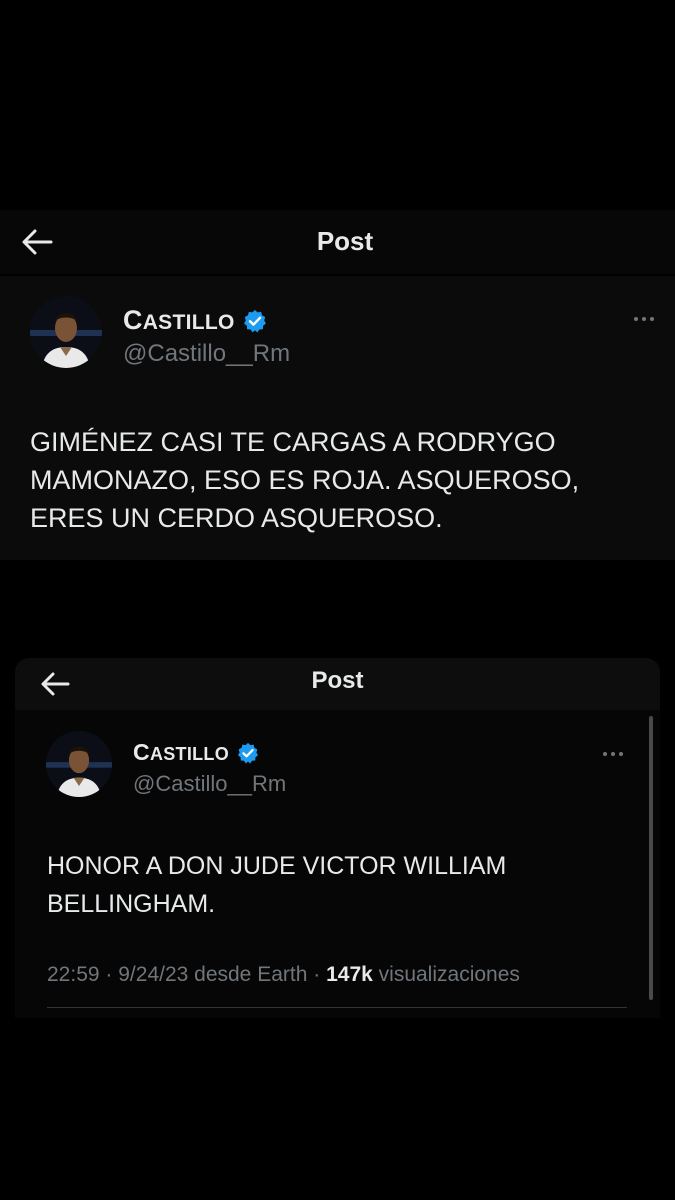 The width and height of the screenshot is (675, 1200). What do you see at coordinates (73, 974) in the screenshot?
I see `post-time: 22:59` at bounding box center [73, 974].